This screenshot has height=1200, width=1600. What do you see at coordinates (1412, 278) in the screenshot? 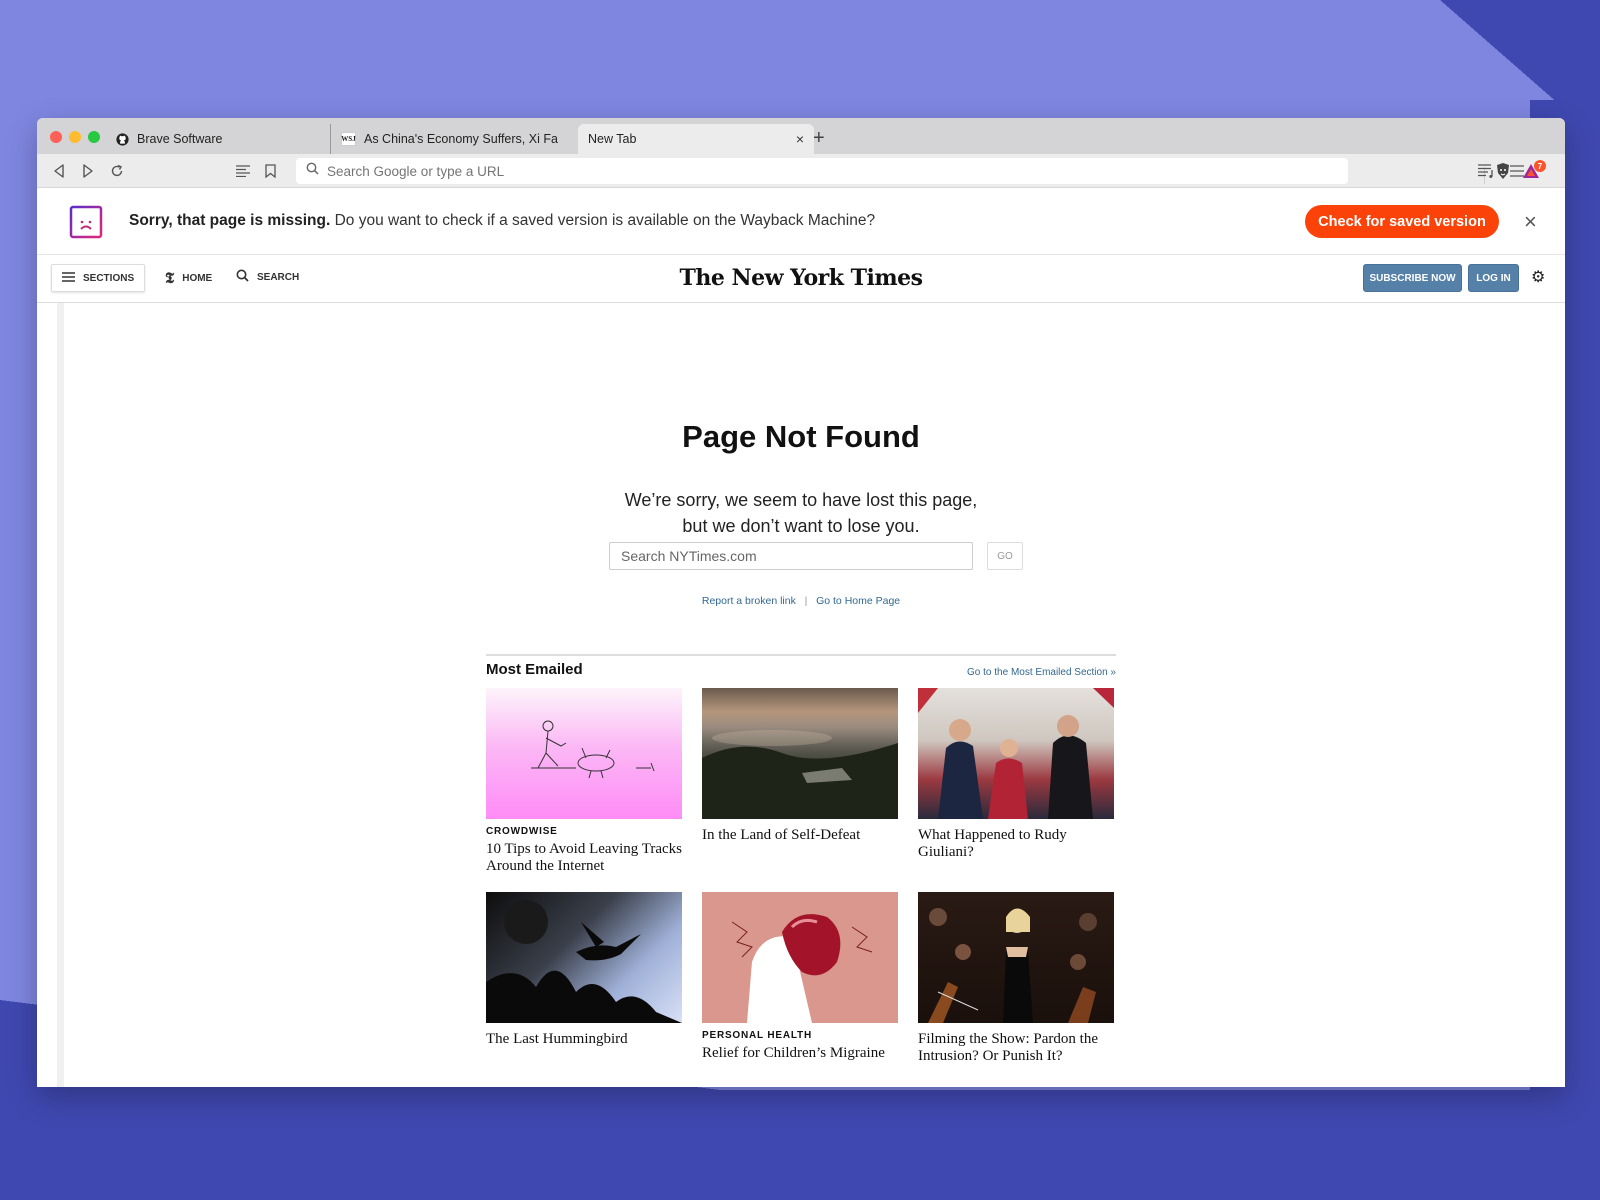
I see `subscribe-button: SUBSCRIBE NOW` at bounding box center [1412, 278].